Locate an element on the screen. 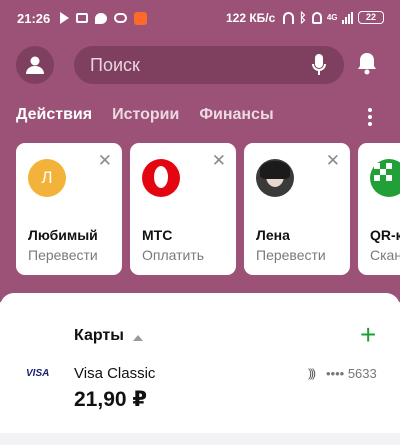  cards-section-title: Карты is located at coordinates (99, 336).